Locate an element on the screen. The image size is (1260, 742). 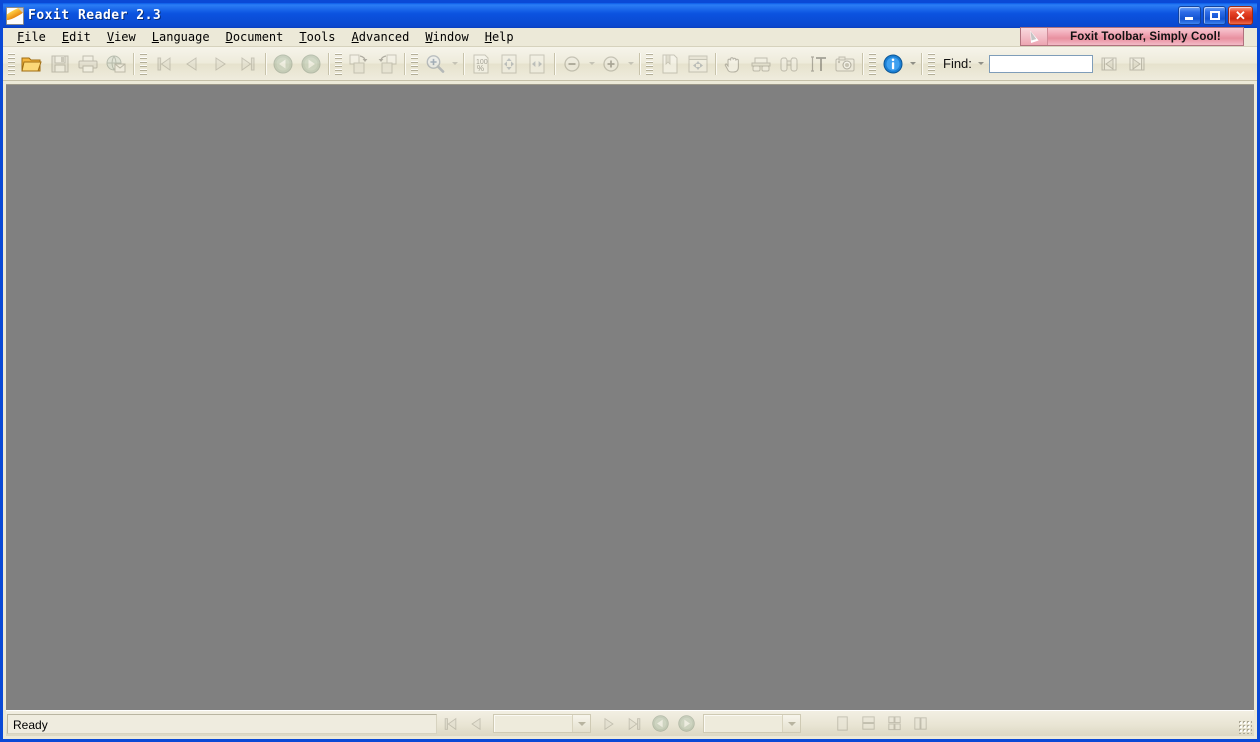
previous-view-button is located at coordinates (283, 64).